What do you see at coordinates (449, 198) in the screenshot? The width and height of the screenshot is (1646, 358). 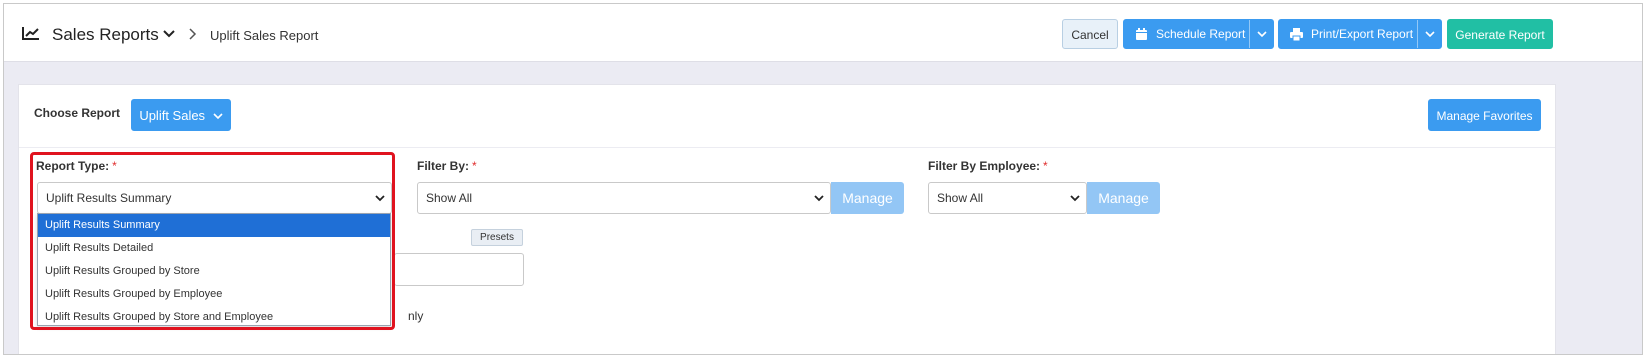 I see `filter-by-value: Show All` at bounding box center [449, 198].